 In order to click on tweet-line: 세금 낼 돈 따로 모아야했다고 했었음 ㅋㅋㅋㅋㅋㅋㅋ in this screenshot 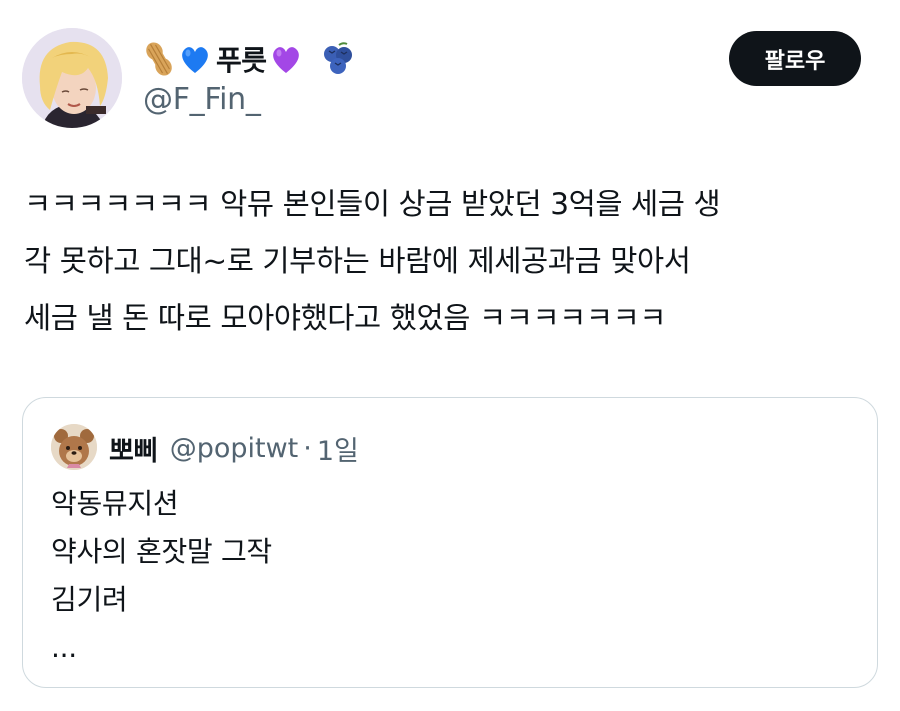, I will do `click(345, 318)`.